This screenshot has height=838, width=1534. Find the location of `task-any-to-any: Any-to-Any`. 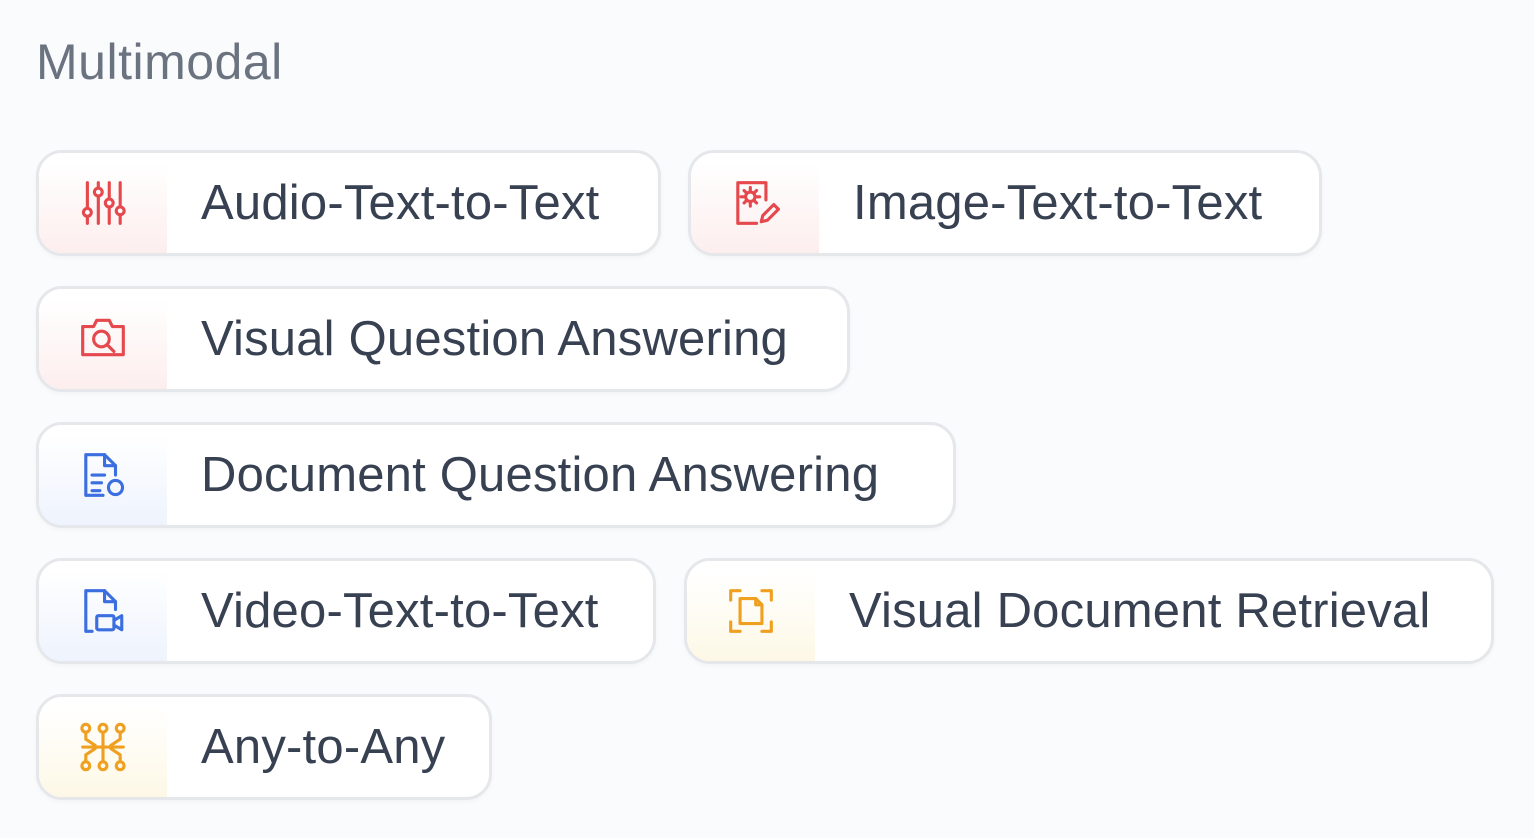

task-any-to-any: Any-to-Any is located at coordinates (264, 747).